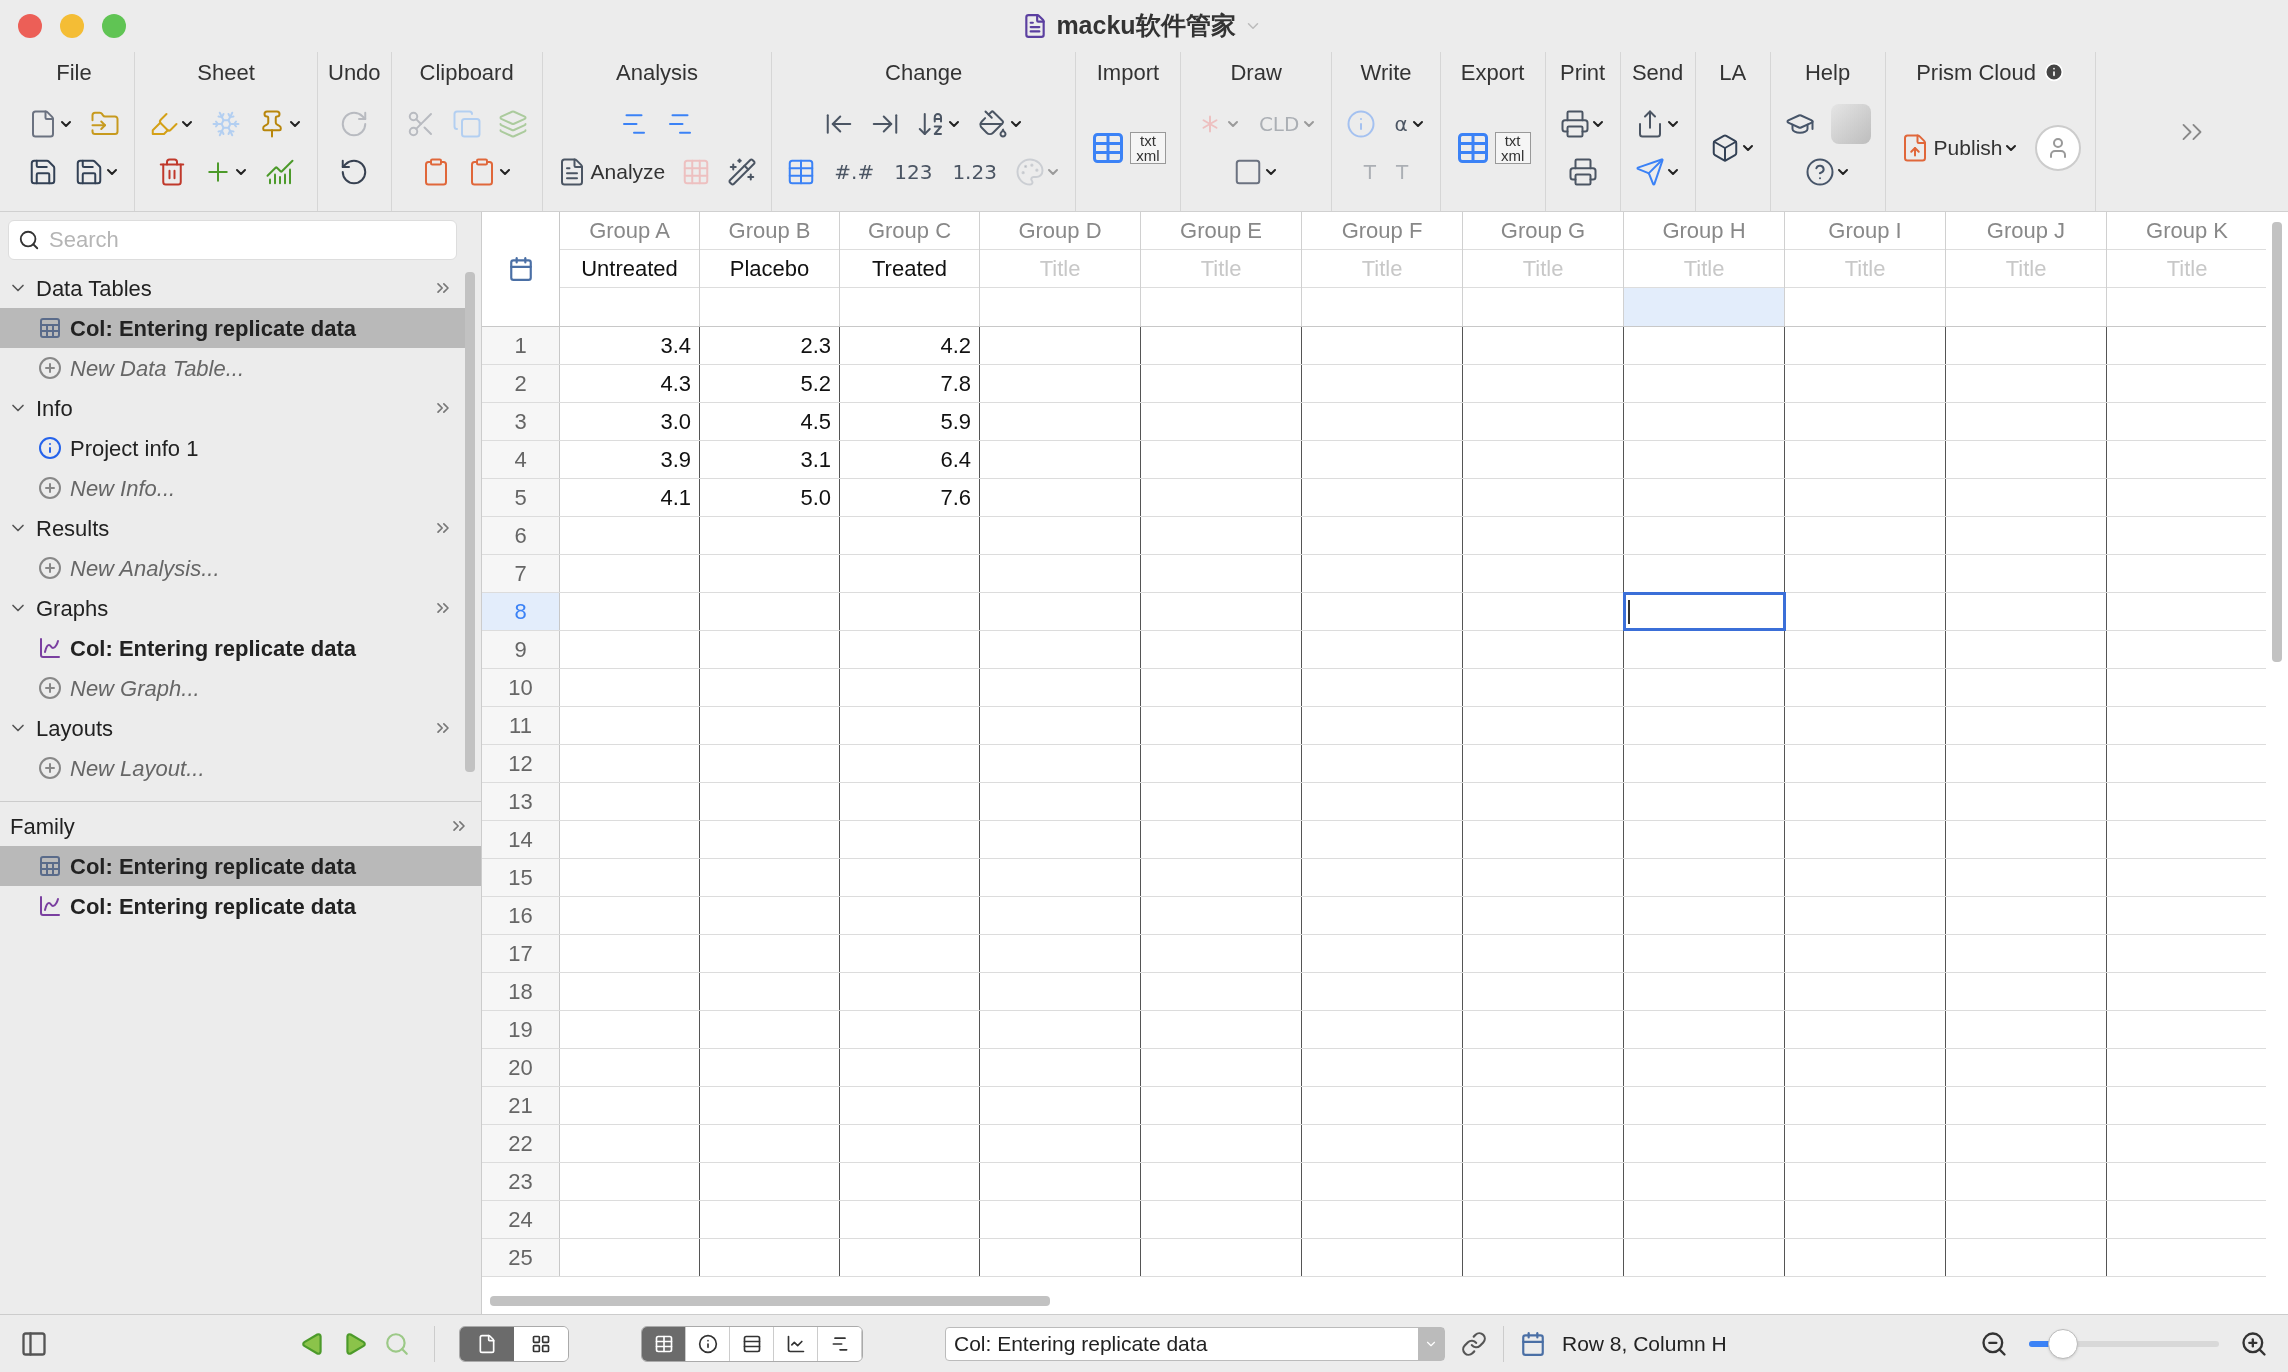 The height and width of the screenshot is (1372, 2288). What do you see at coordinates (1629, 611) in the screenshot?
I see `text-cursor` at bounding box center [1629, 611].